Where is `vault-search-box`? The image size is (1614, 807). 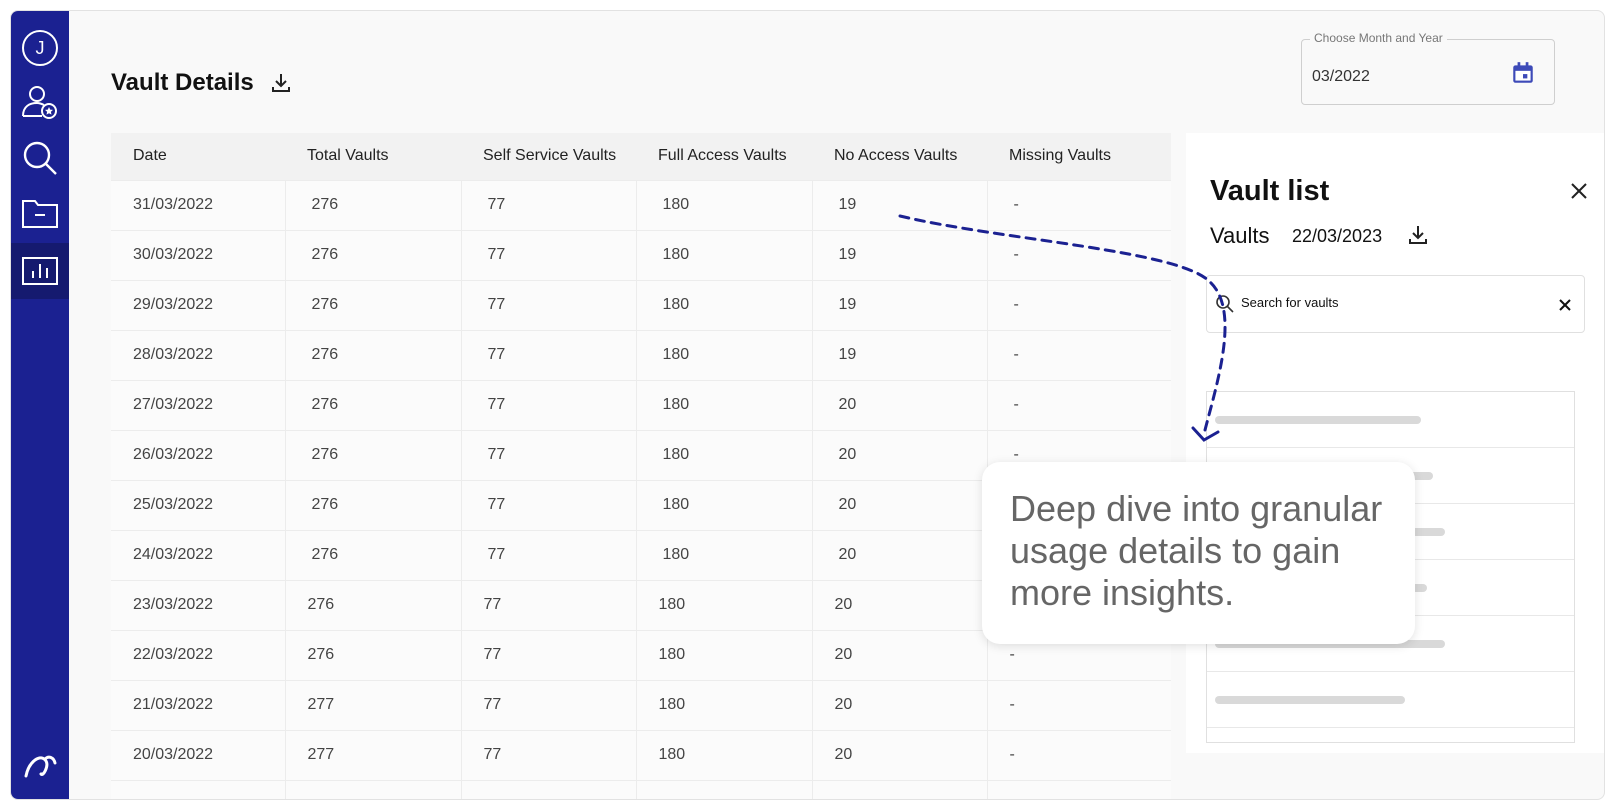
vault-search-box is located at coordinates (1395, 304).